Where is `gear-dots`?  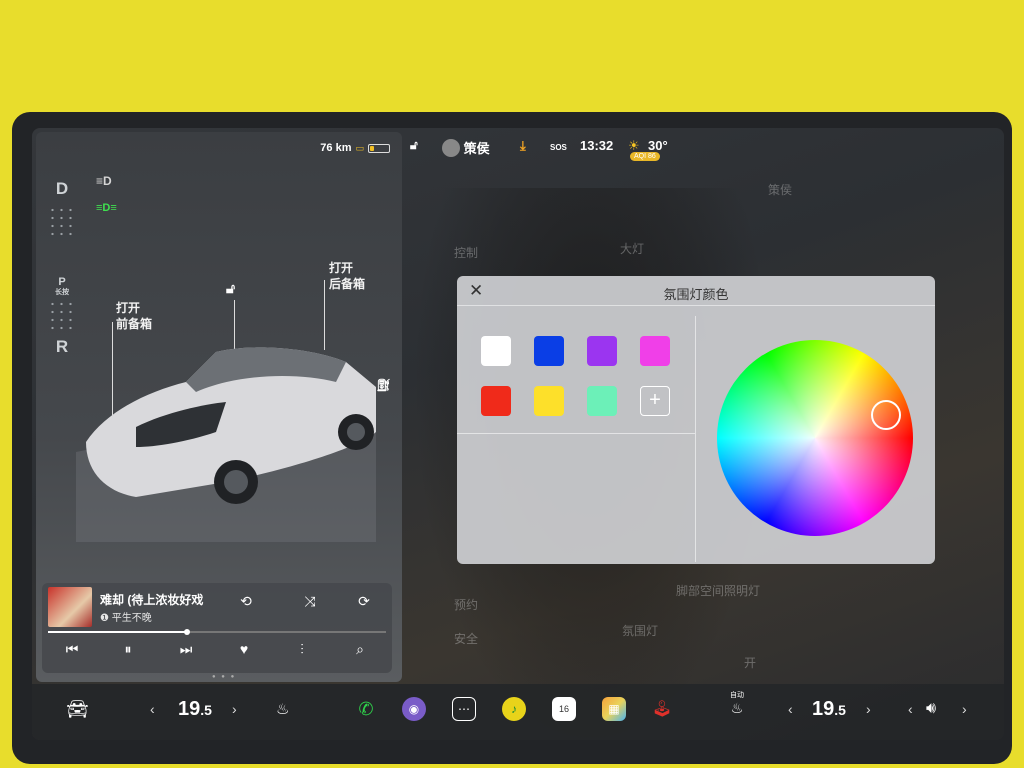 gear-dots is located at coordinates (62, 221).